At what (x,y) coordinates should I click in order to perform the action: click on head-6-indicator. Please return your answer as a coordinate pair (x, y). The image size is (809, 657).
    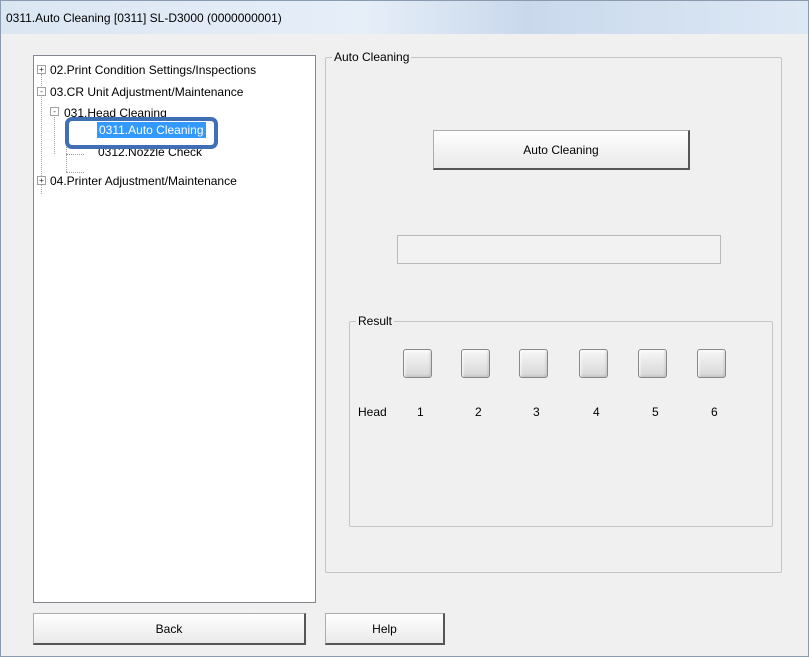
    Looking at the image, I should click on (711, 363).